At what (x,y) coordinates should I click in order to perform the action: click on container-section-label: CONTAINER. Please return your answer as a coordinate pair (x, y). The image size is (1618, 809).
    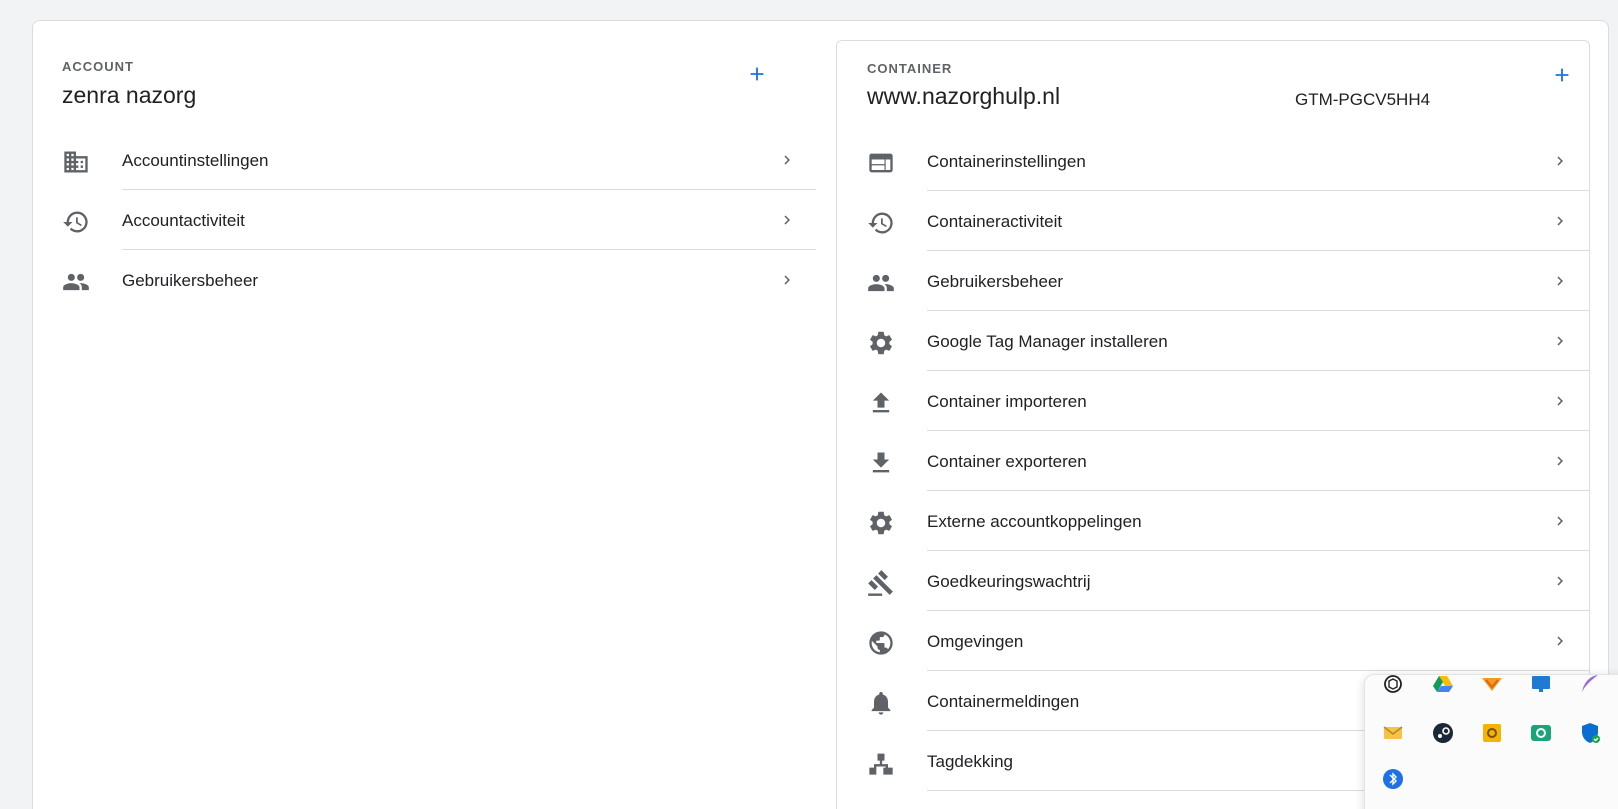
    Looking at the image, I should click on (910, 68).